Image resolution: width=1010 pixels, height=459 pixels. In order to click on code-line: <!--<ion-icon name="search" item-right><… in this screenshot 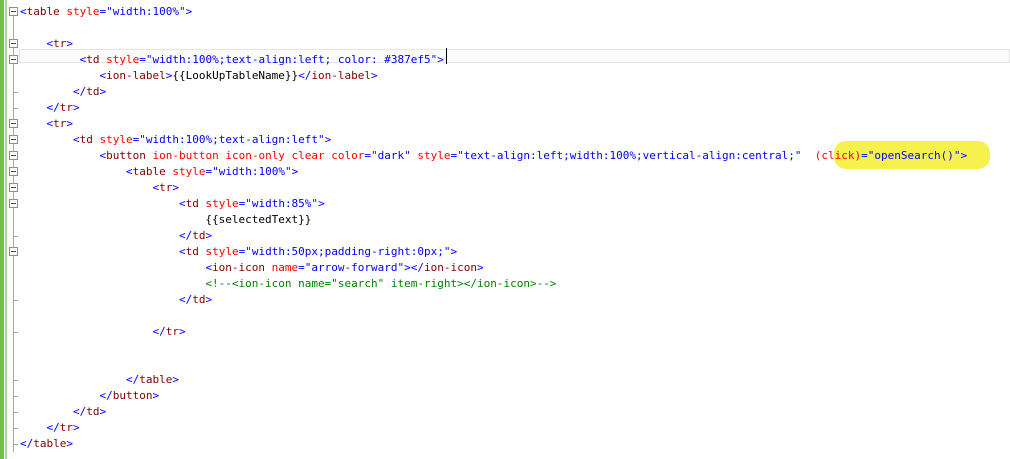, I will do `click(288, 284)`.